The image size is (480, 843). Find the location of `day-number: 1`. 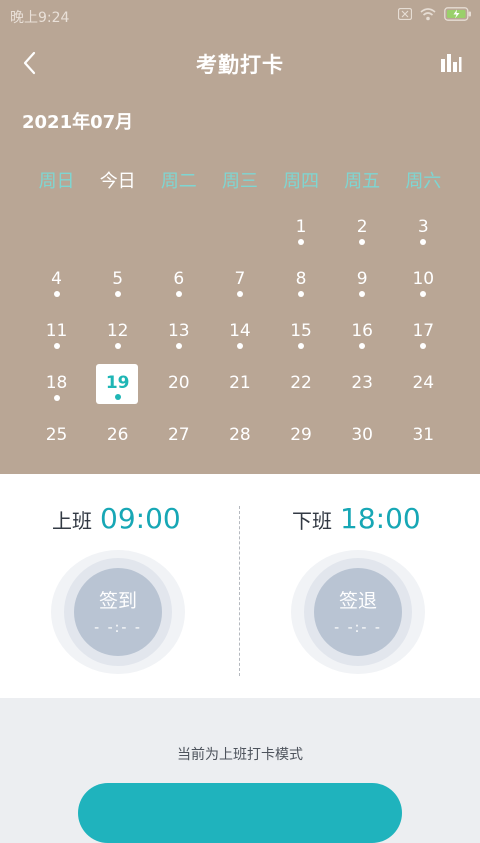

day-number: 1 is located at coordinates (301, 227).